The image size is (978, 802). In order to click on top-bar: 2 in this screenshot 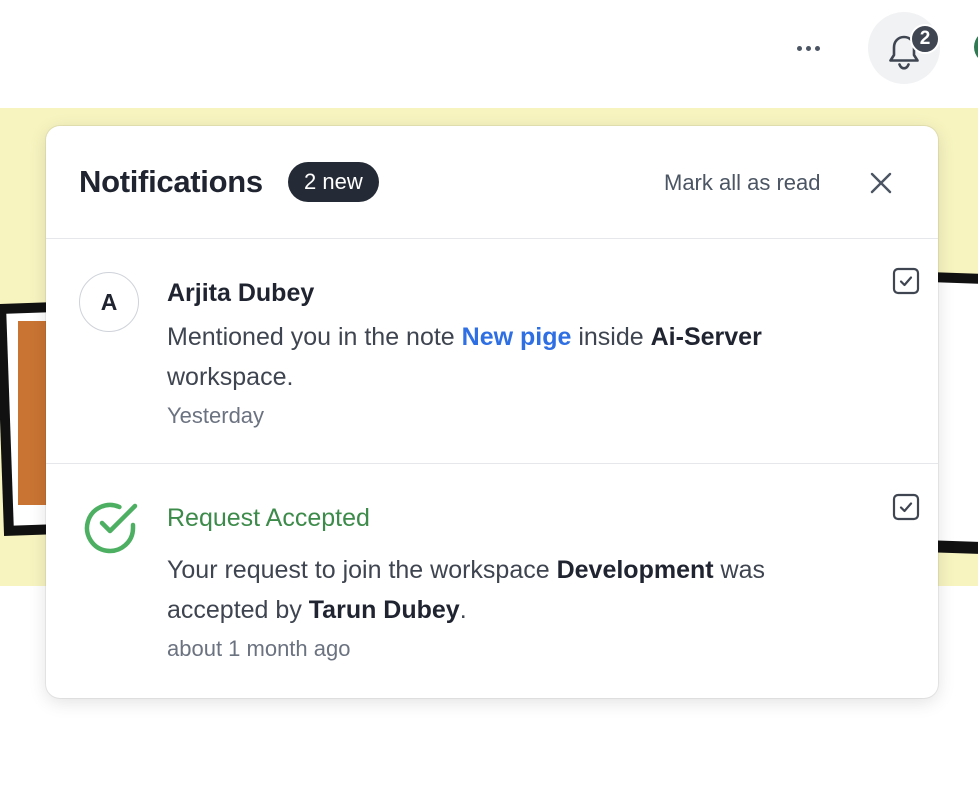, I will do `click(489, 54)`.